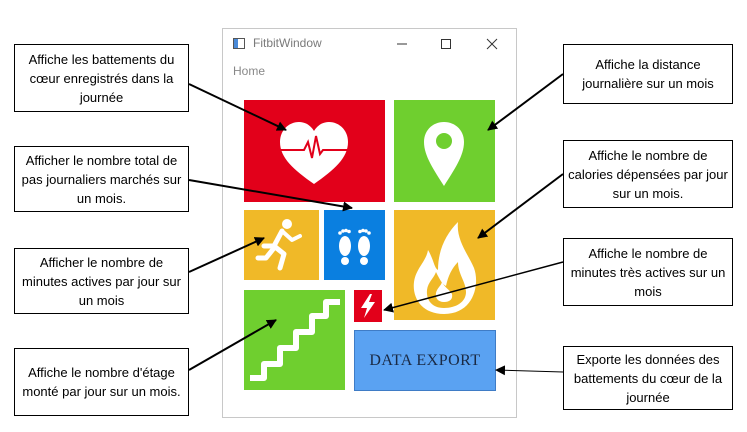  I want to click on footprints-icon, so click(354, 246).